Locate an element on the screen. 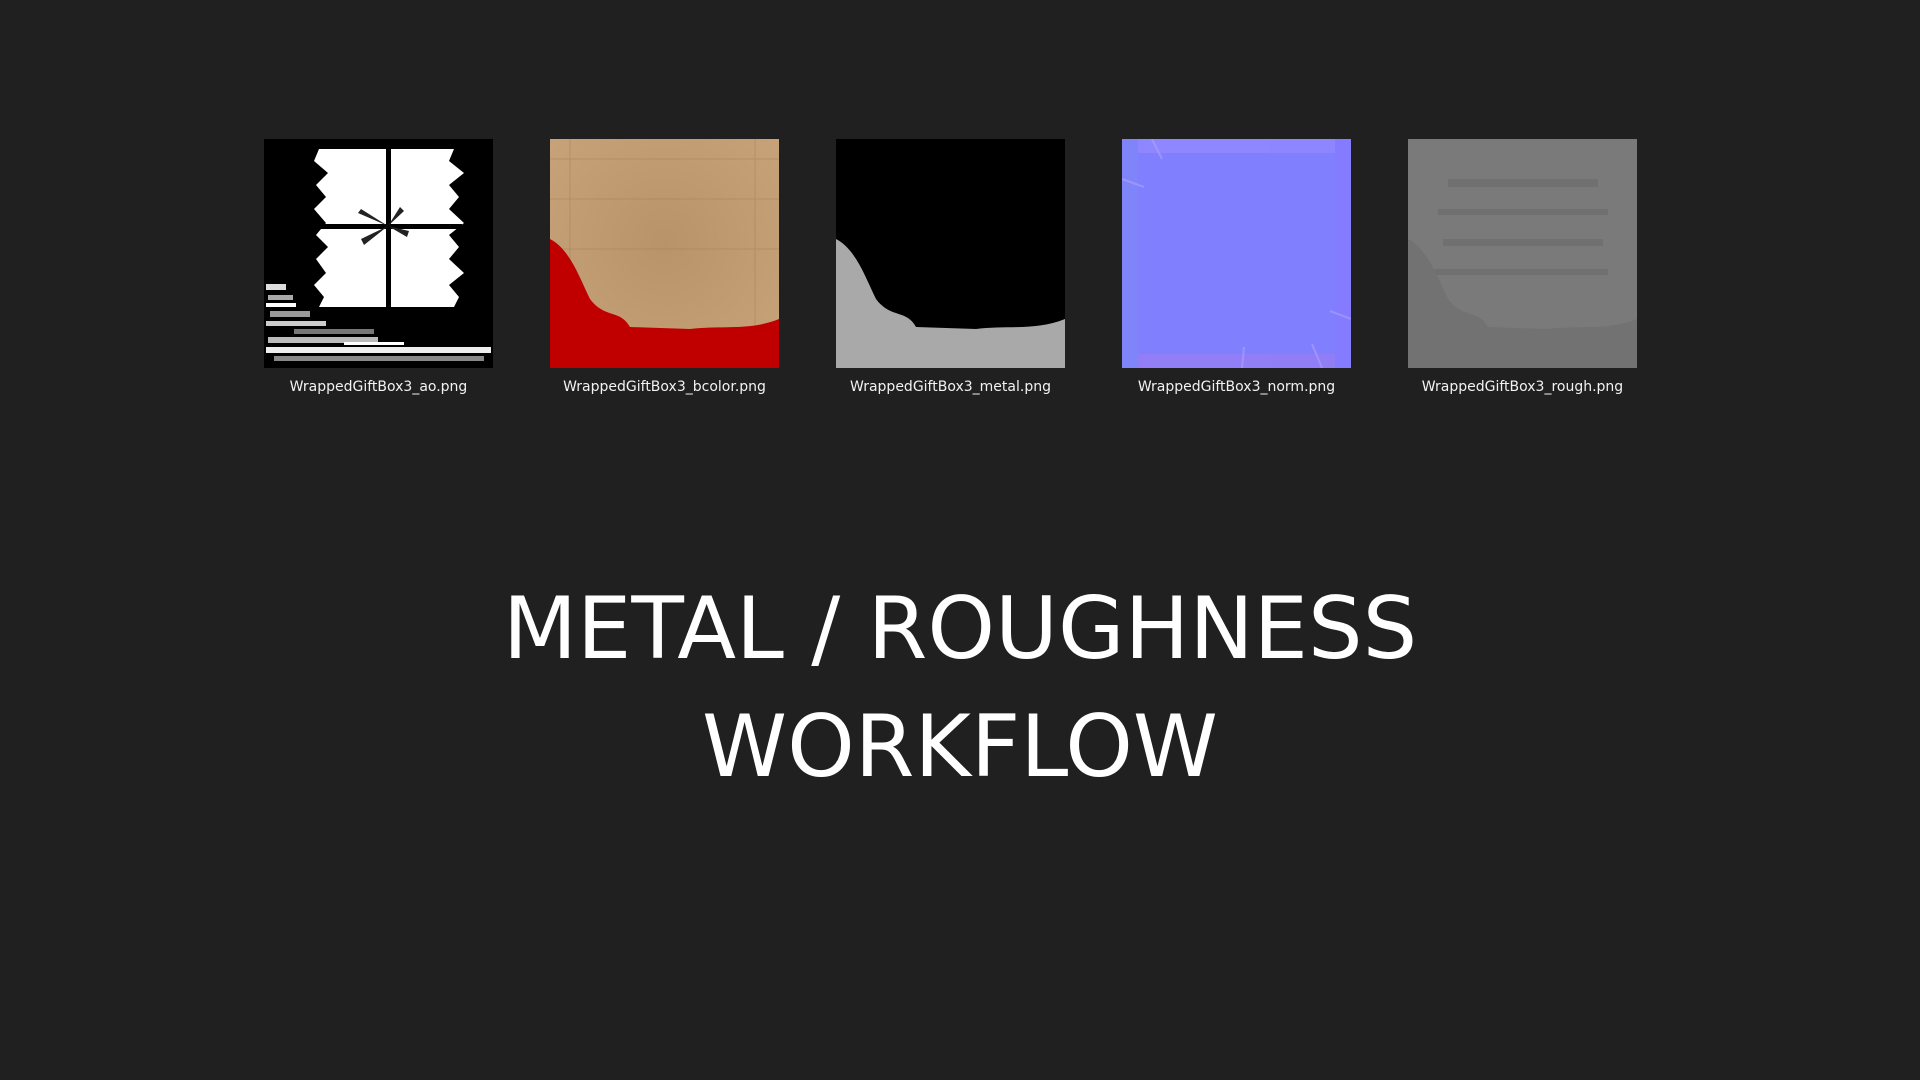  thumbnail-norm: WrappedGiftBox3_norm.png is located at coordinates (1236, 267).